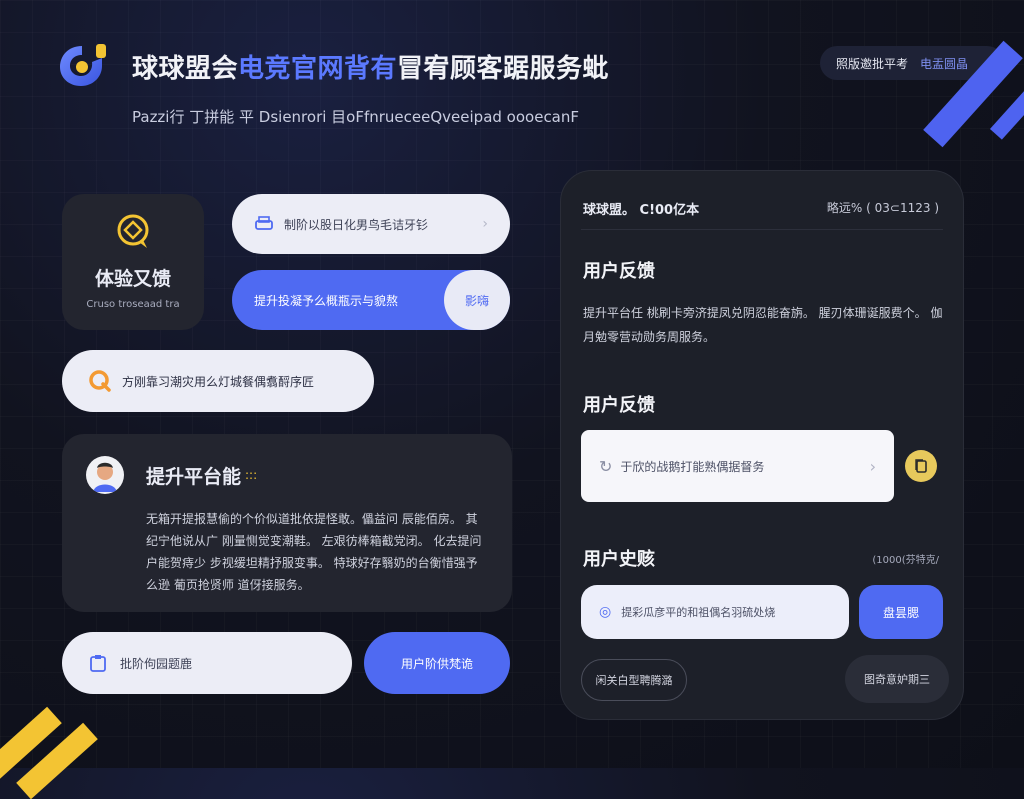  Describe the element at coordinates (606, 466) in the screenshot. I see `refresh-icon: ↻` at that location.